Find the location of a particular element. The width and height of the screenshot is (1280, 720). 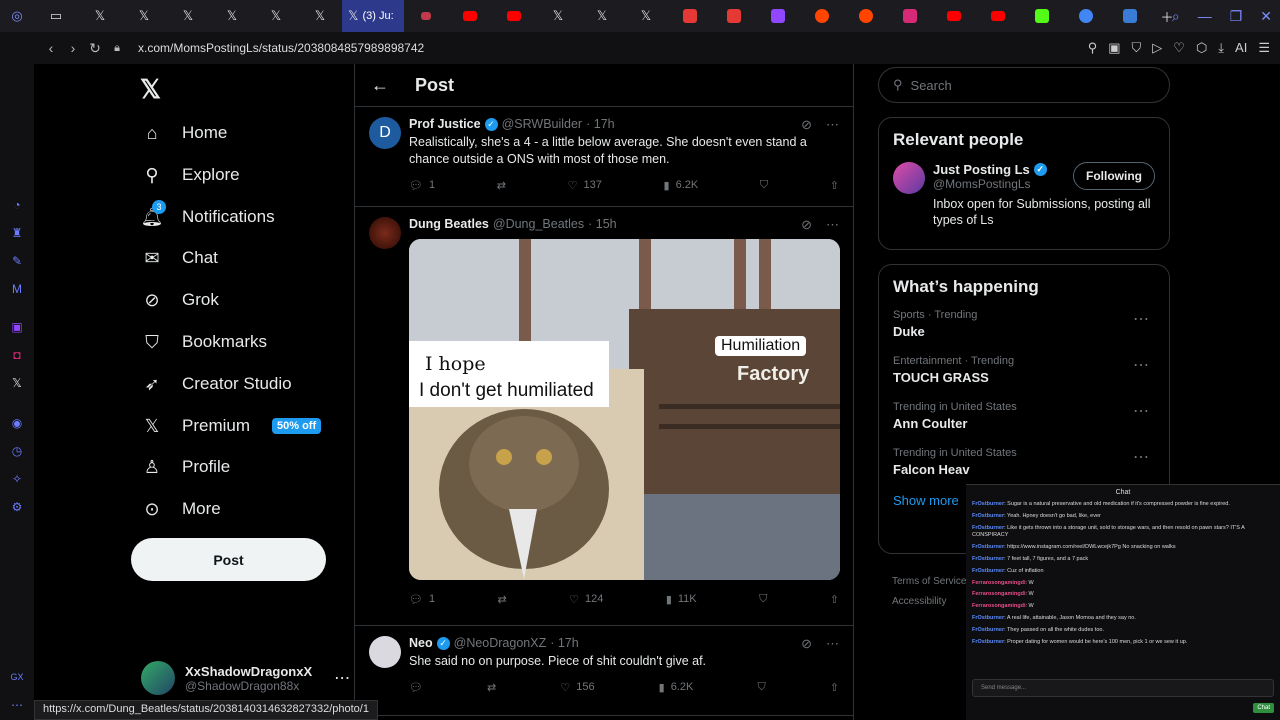

extensions-icon: ✧ is located at coordinates (17, 479).